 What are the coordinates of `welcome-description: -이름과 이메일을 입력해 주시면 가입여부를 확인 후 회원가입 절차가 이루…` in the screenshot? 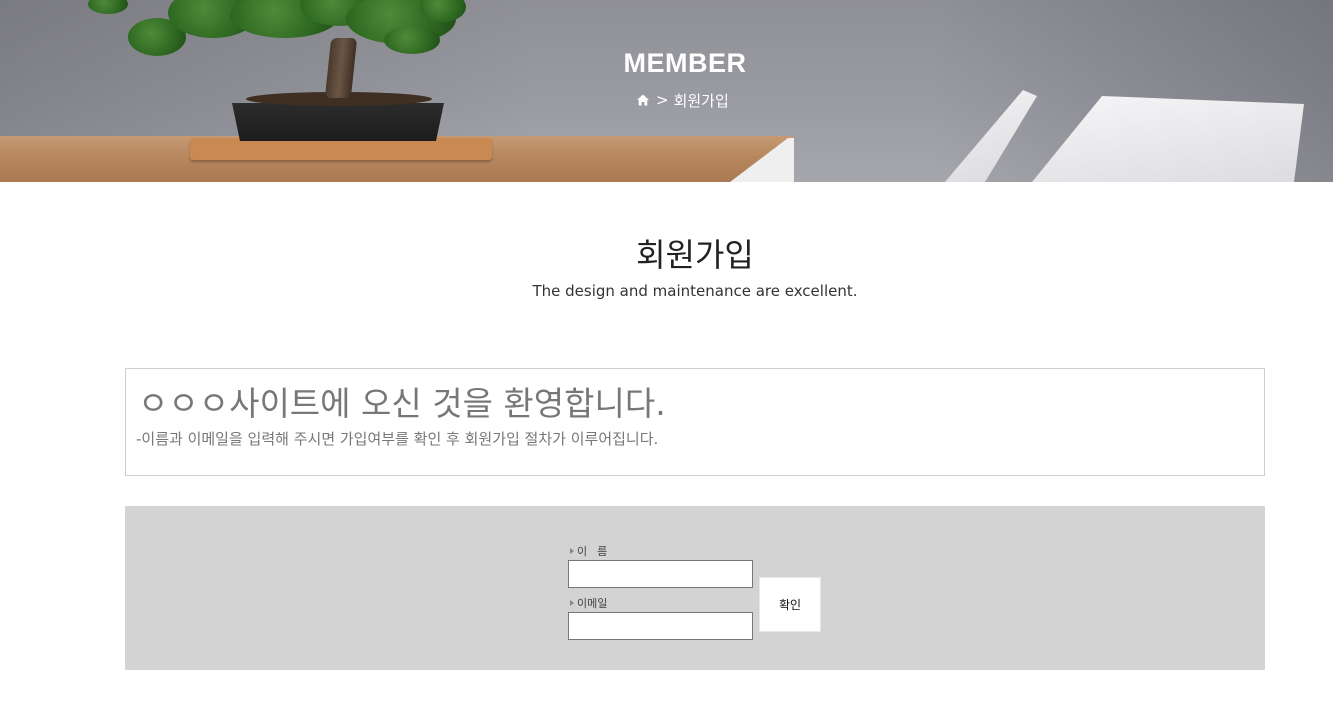 It's located at (397, 439).